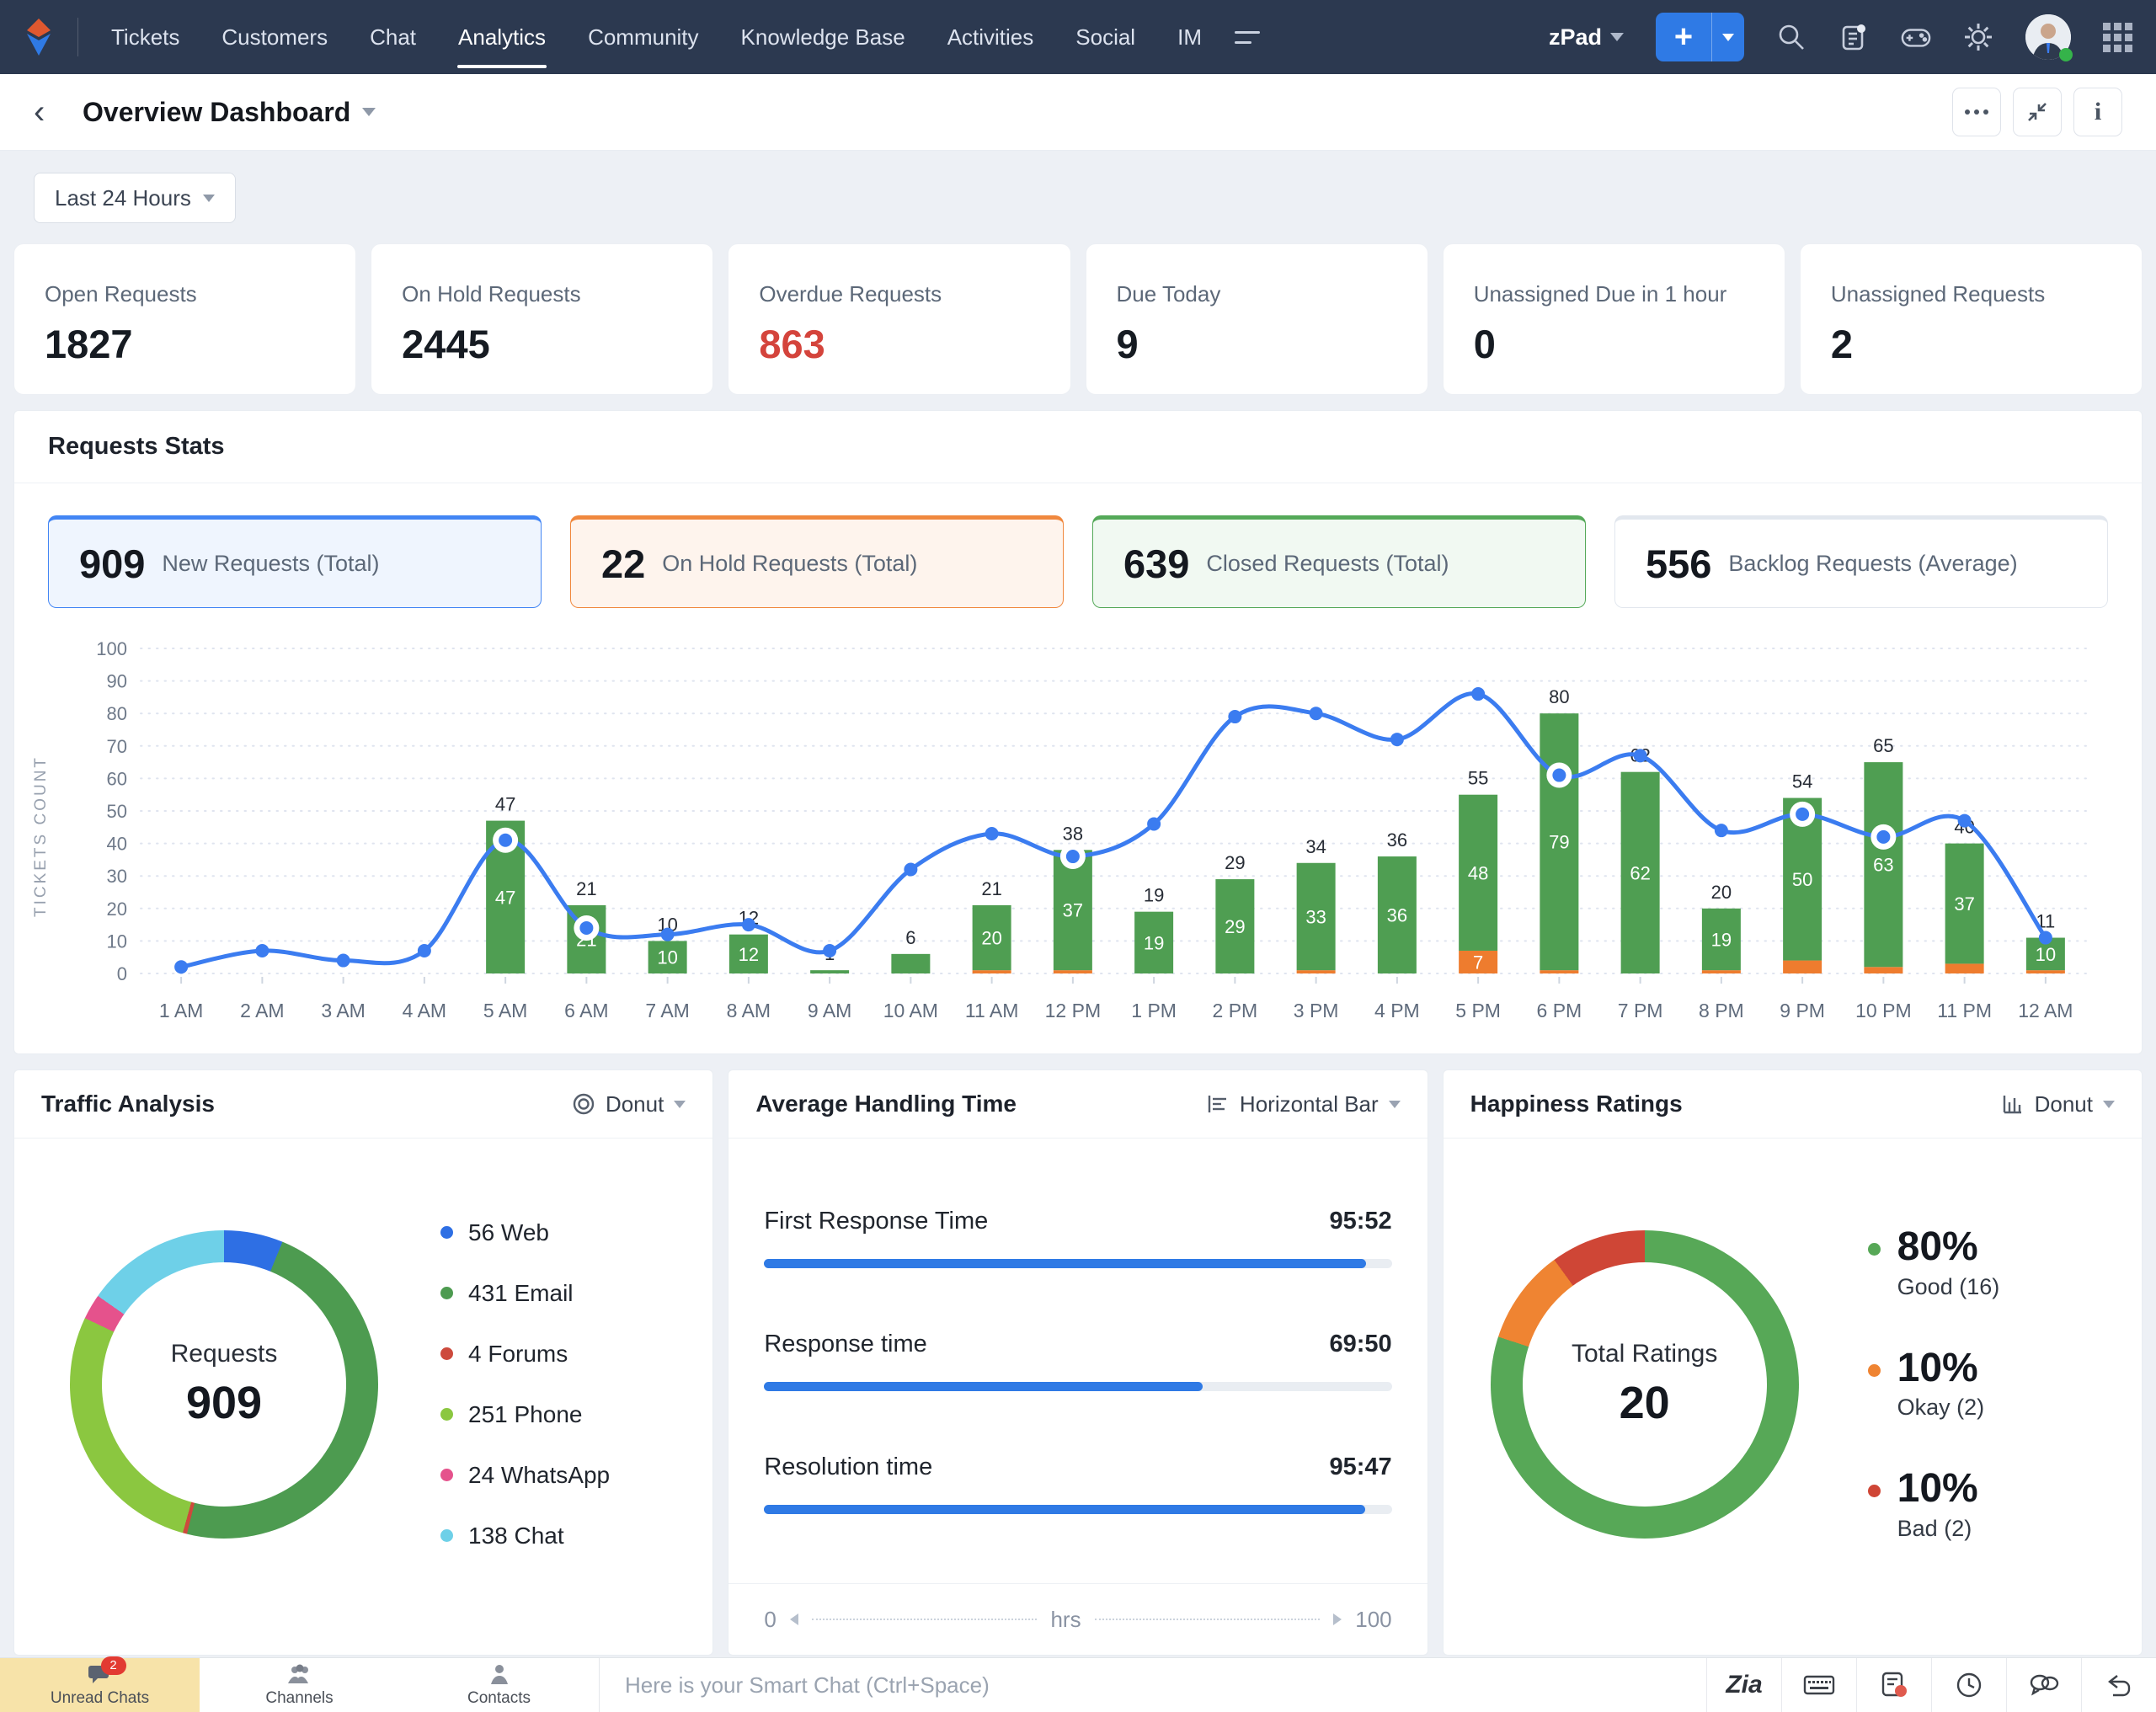  I want to click on legend-item-okay-2: 10% Okay (2), so click(1933, 1383).